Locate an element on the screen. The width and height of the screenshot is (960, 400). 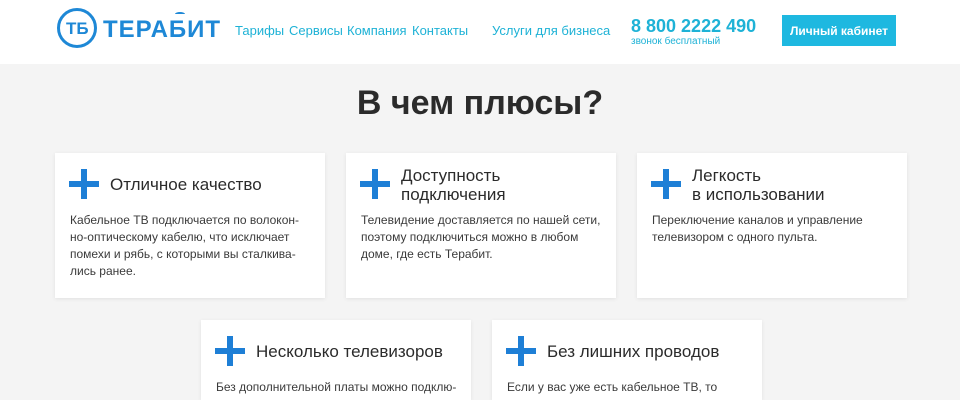
section-heading: В чем плюсы? is located at coordinates (480, 103).